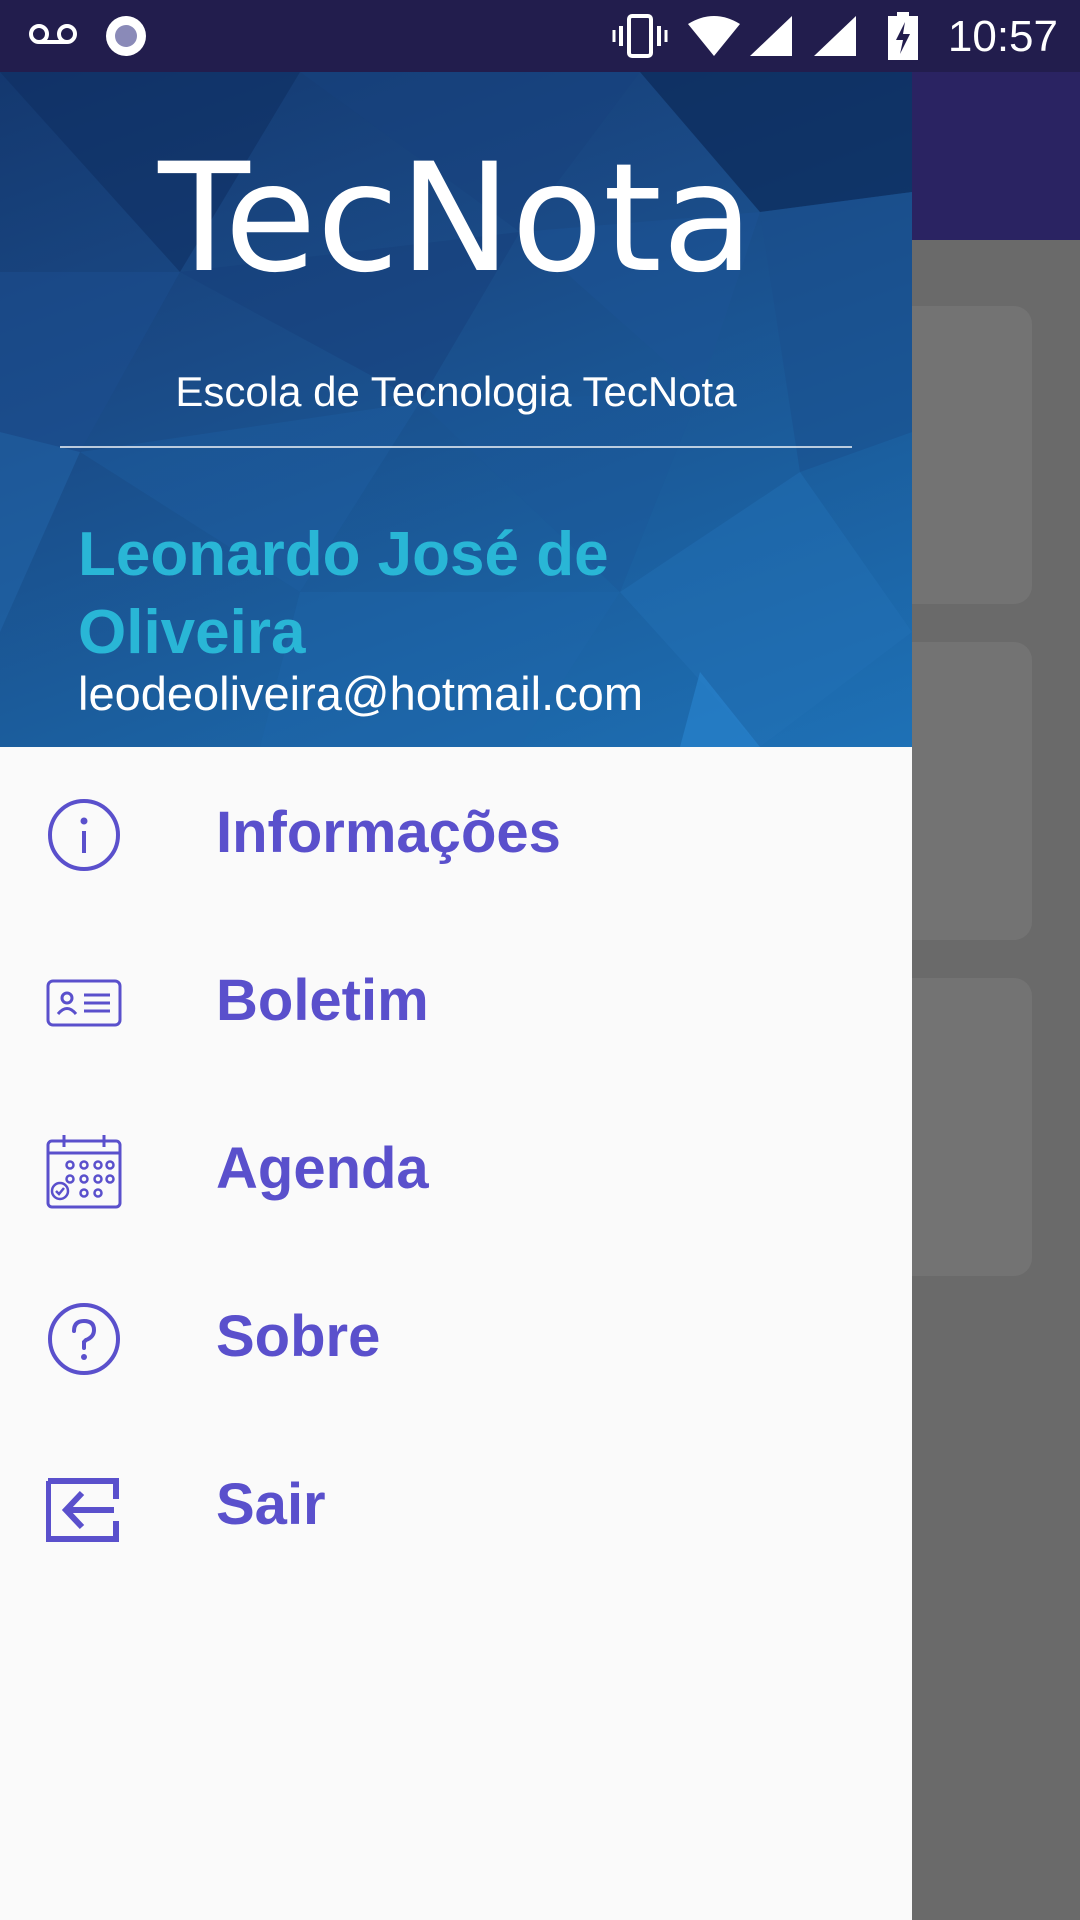  What do you see at coordinates (126, 36) in the screenshot?
I see `circle-notification-icon` at bounding box center [126, 36].